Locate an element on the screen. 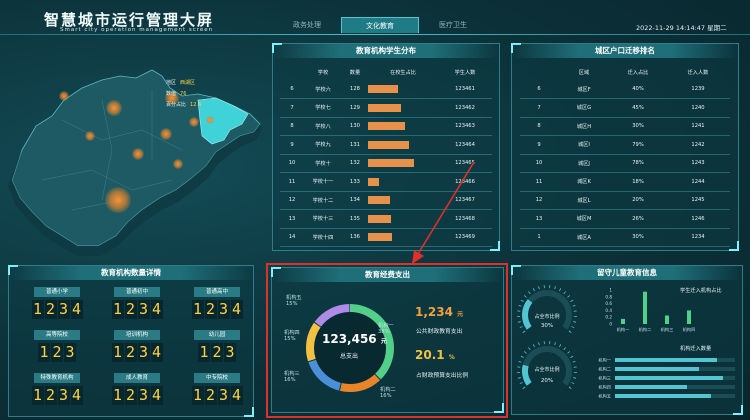  table-row: 8 学校八 130 123463 is located at coordinates (386, 126).